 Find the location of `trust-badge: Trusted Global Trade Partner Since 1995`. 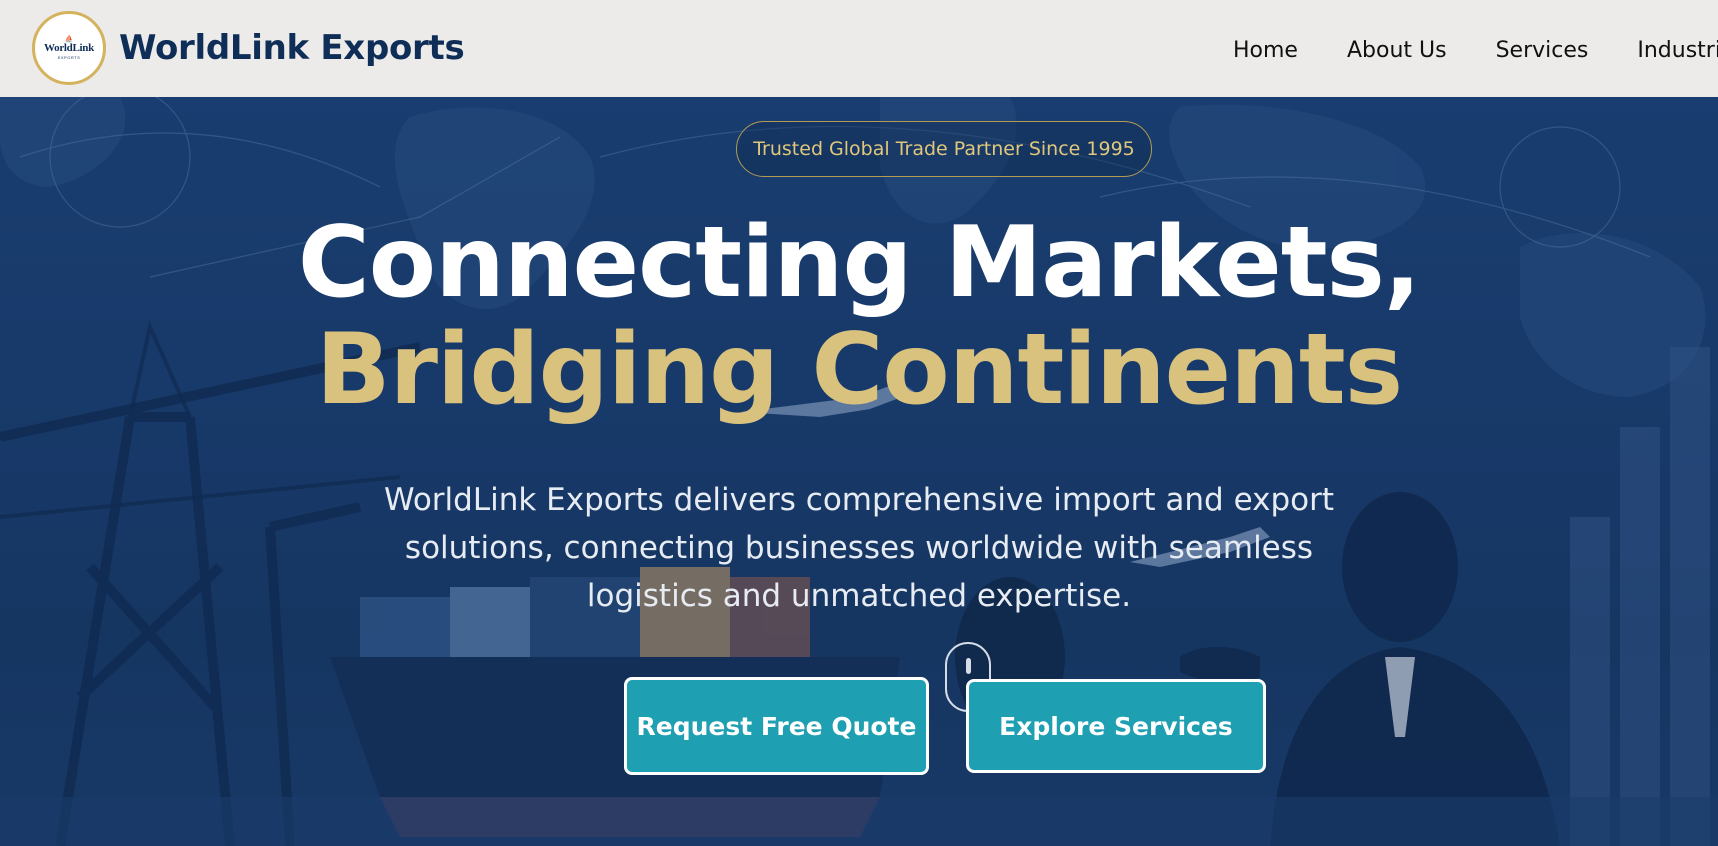

trust-badge: Trusted Global Trade Partner Since 1995 is located at coordinates (944, 149).